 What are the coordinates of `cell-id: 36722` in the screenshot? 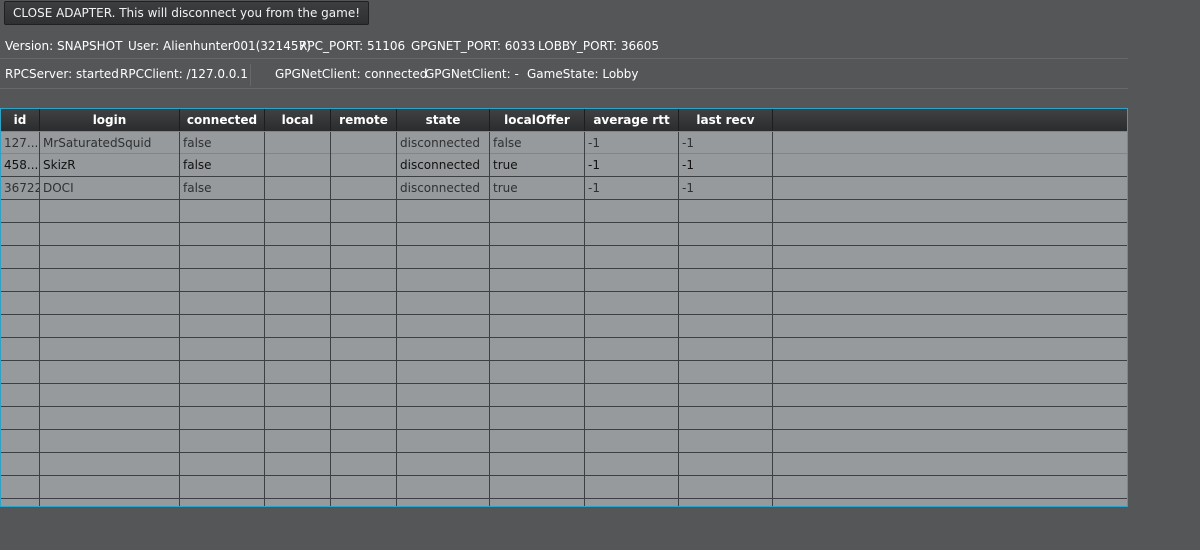 It's located at (20, 188).